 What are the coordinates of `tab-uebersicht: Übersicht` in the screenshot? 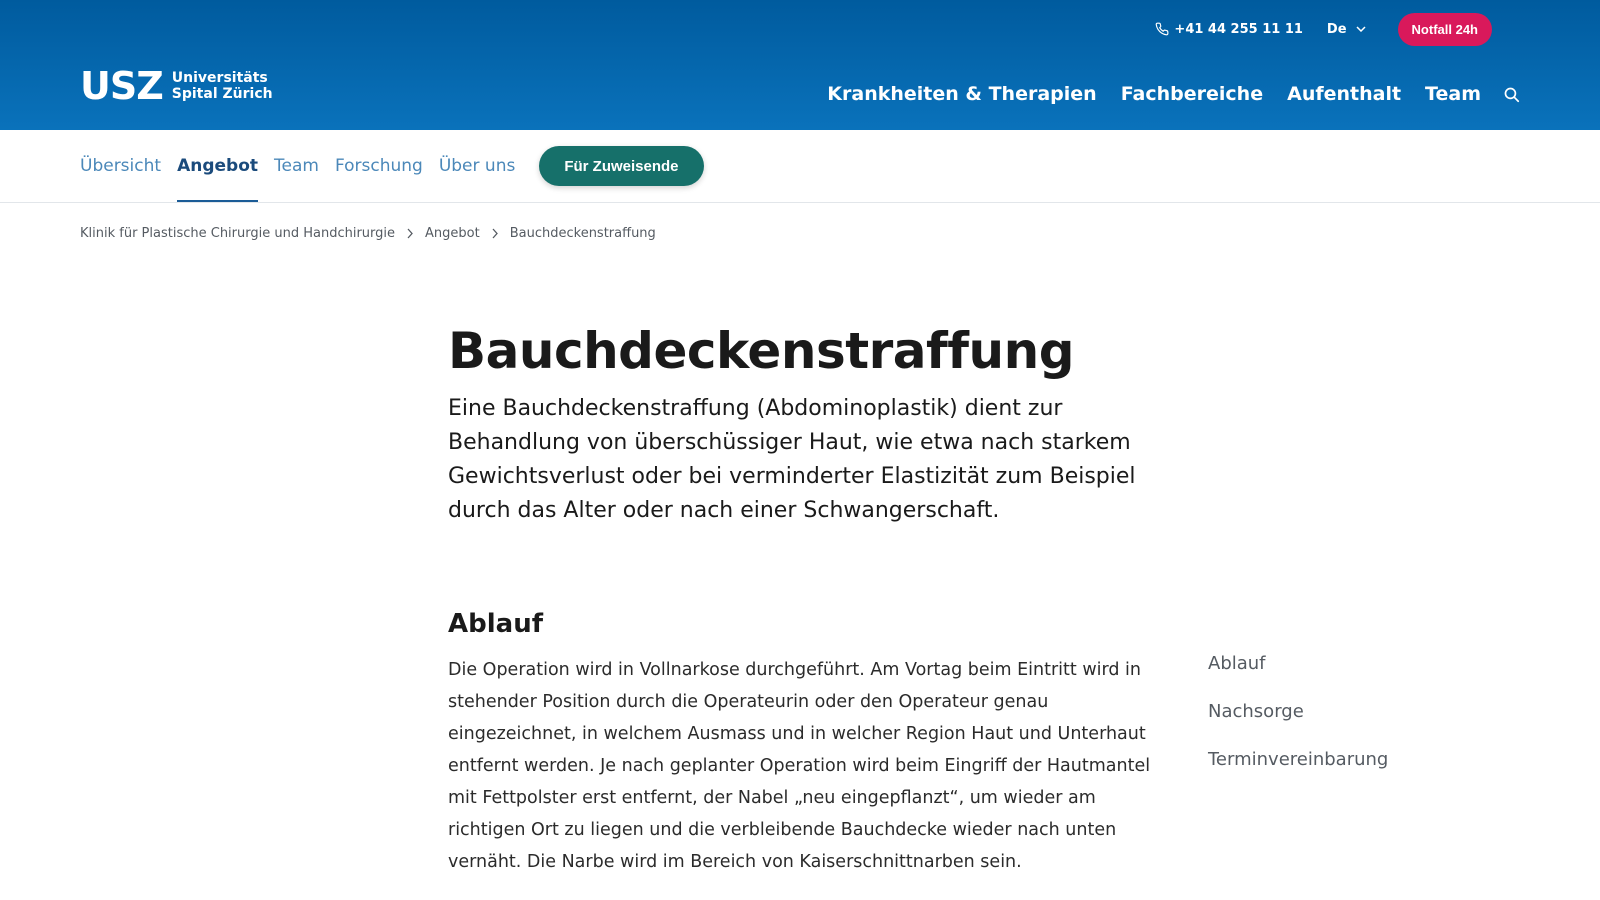 It's located at (120, 166).